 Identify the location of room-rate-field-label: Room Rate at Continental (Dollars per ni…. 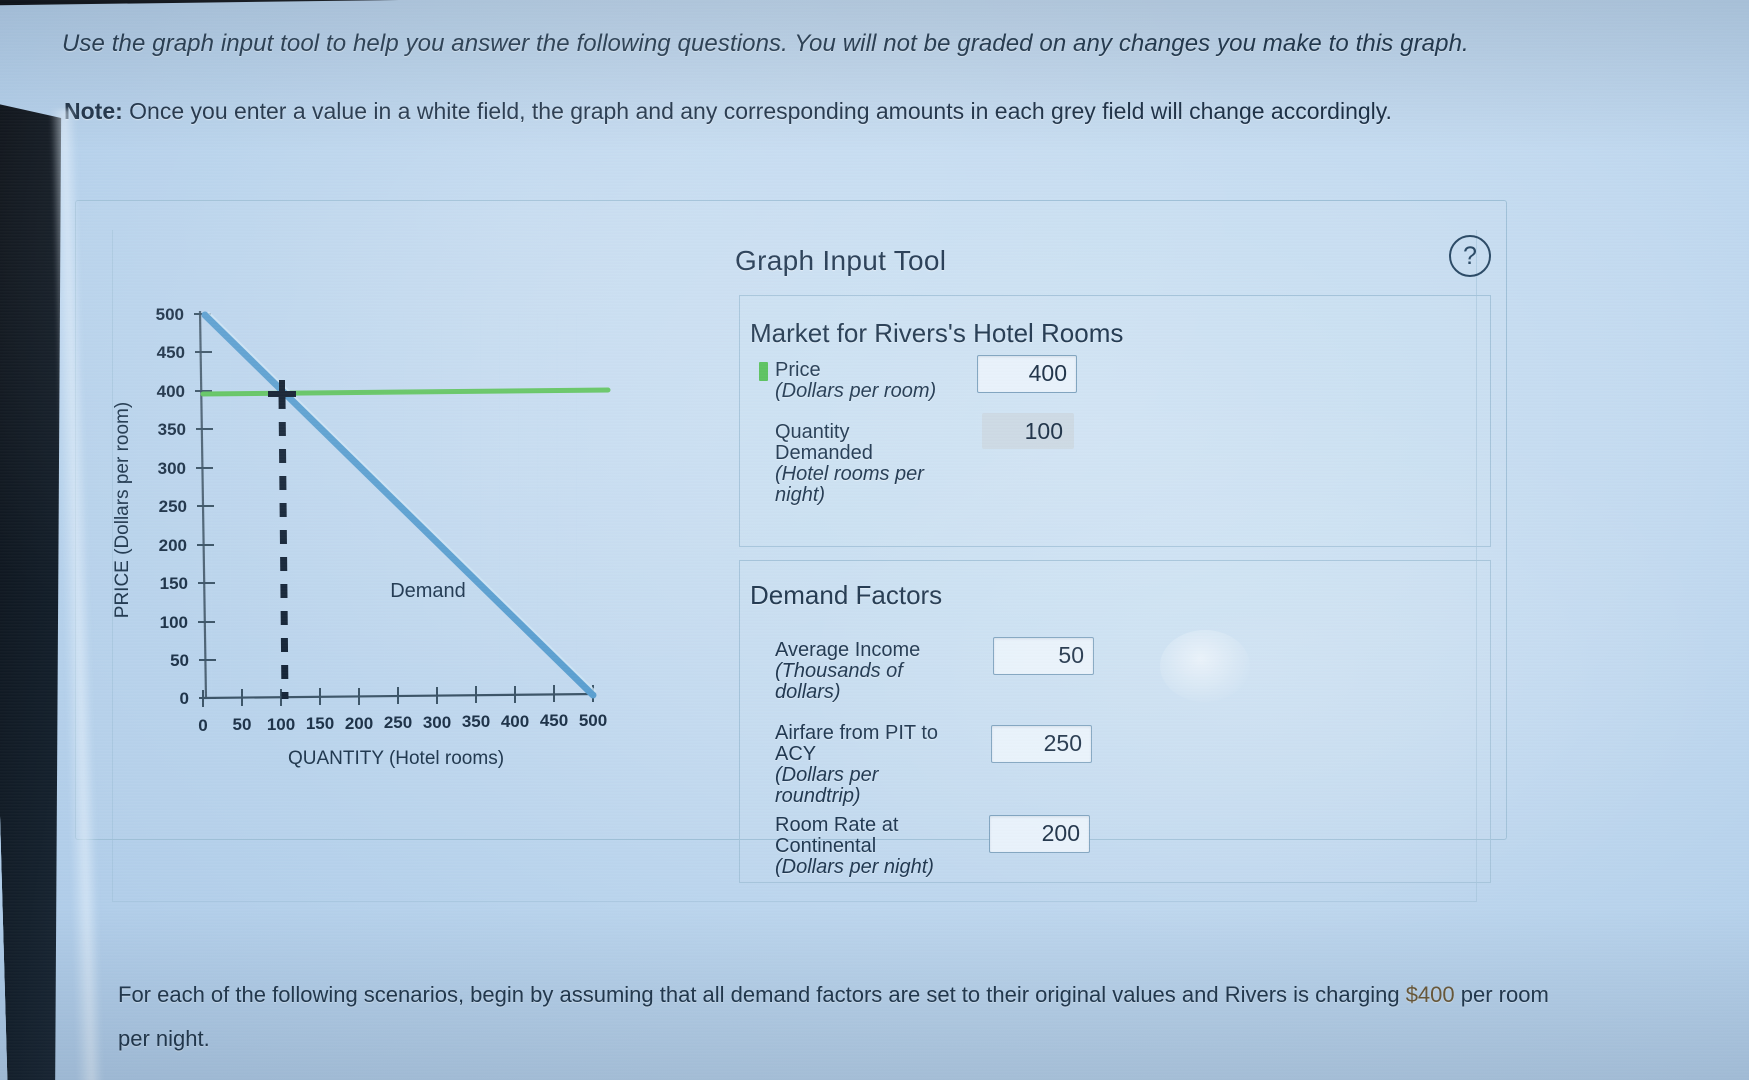
(882, 846).